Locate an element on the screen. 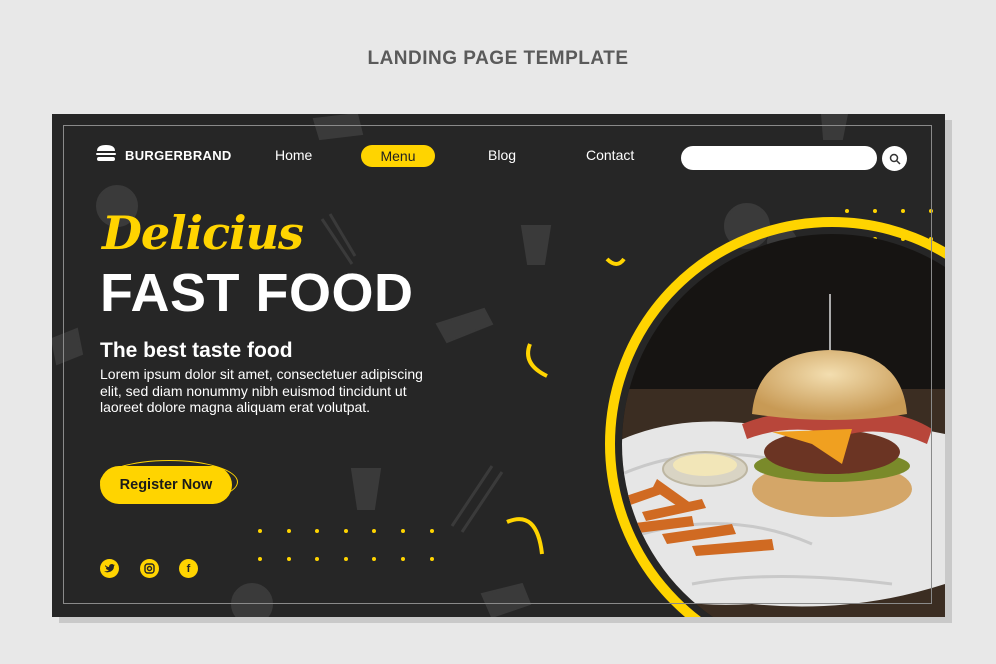  twitter-icon is located at coordinates (109, 568).